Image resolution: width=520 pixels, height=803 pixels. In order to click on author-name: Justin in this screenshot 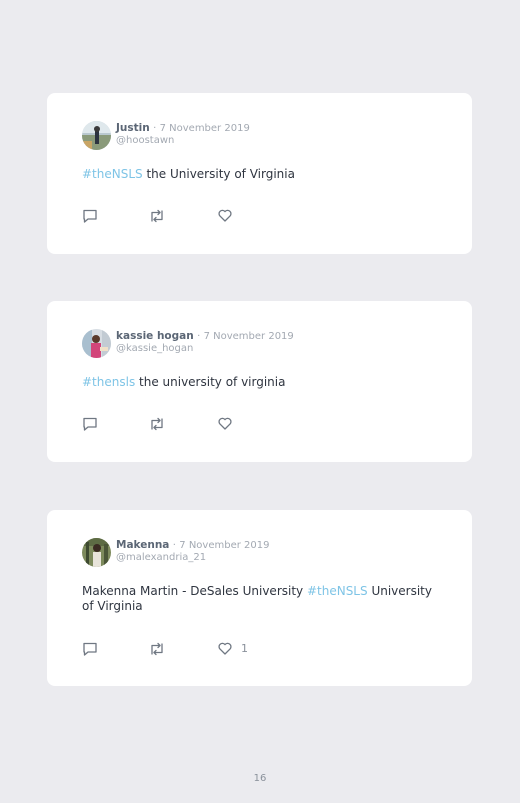, I will do `click(133, 128)`.